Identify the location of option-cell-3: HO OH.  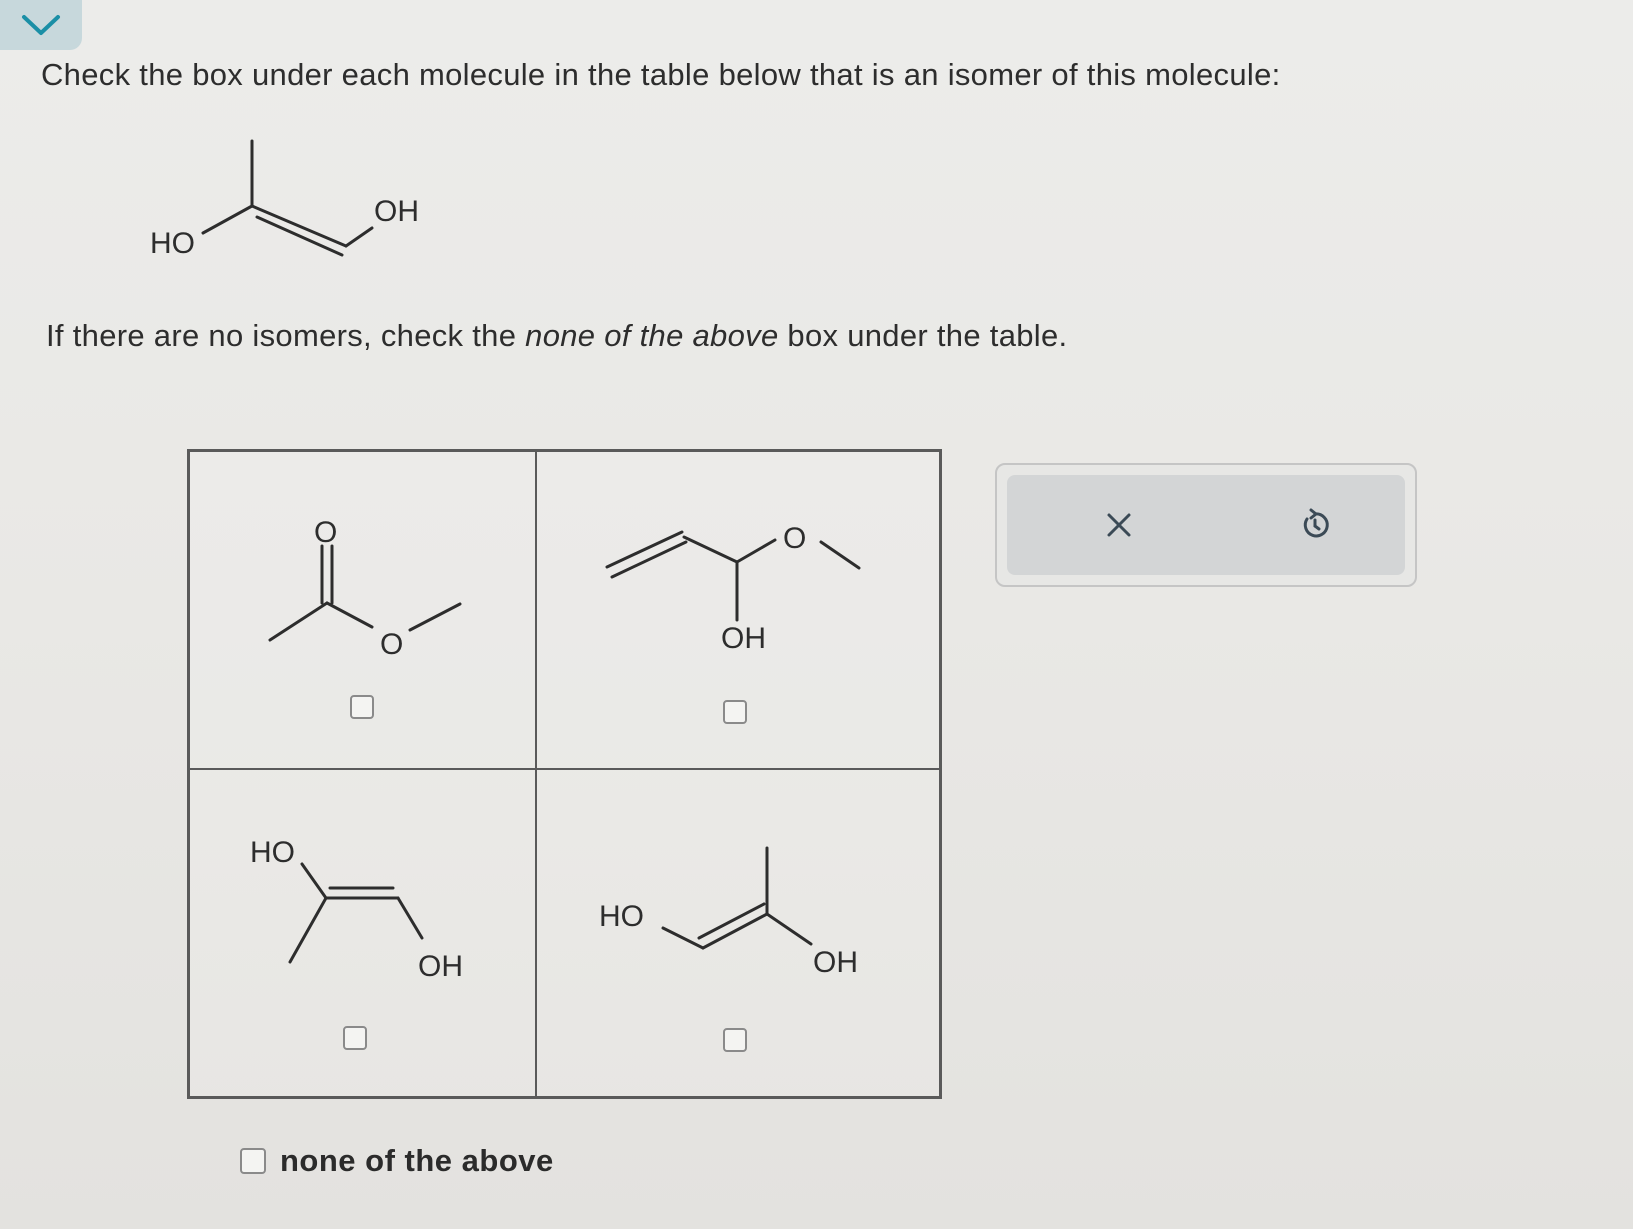
(363, 933).